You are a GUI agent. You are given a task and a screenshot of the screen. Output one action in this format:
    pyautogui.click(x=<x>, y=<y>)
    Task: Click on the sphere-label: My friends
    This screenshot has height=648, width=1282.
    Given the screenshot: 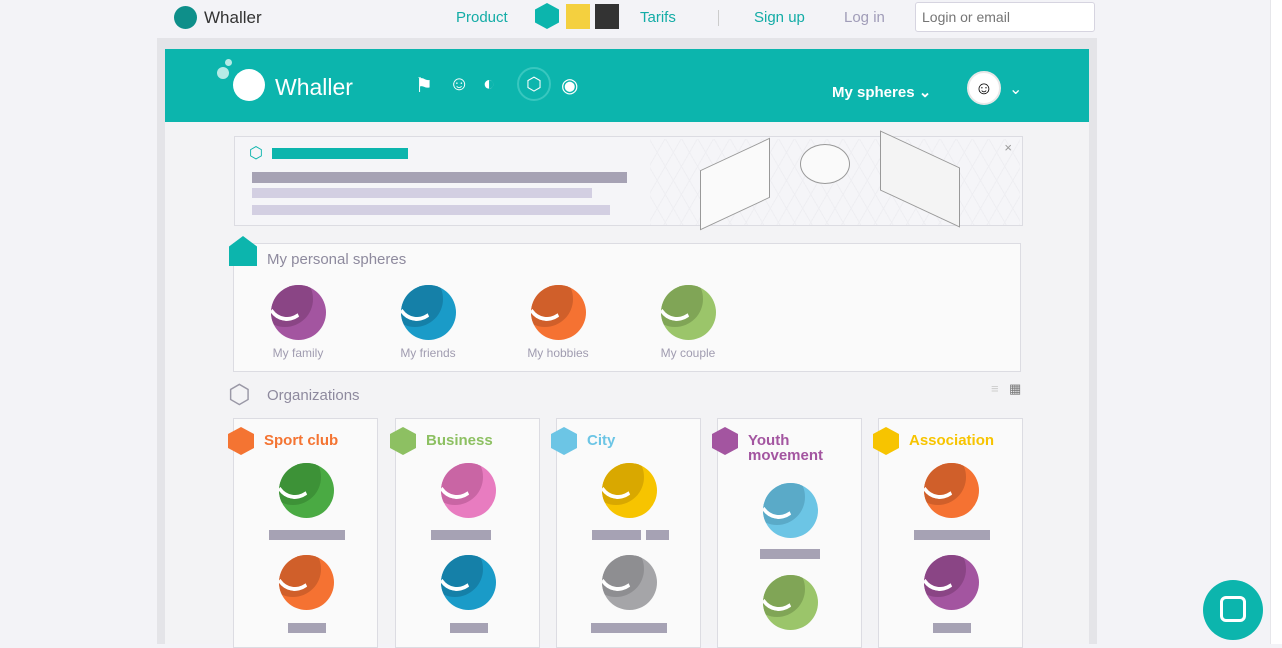 What is the action you would take?
    pyautogui.click(x=428, y=353)
    